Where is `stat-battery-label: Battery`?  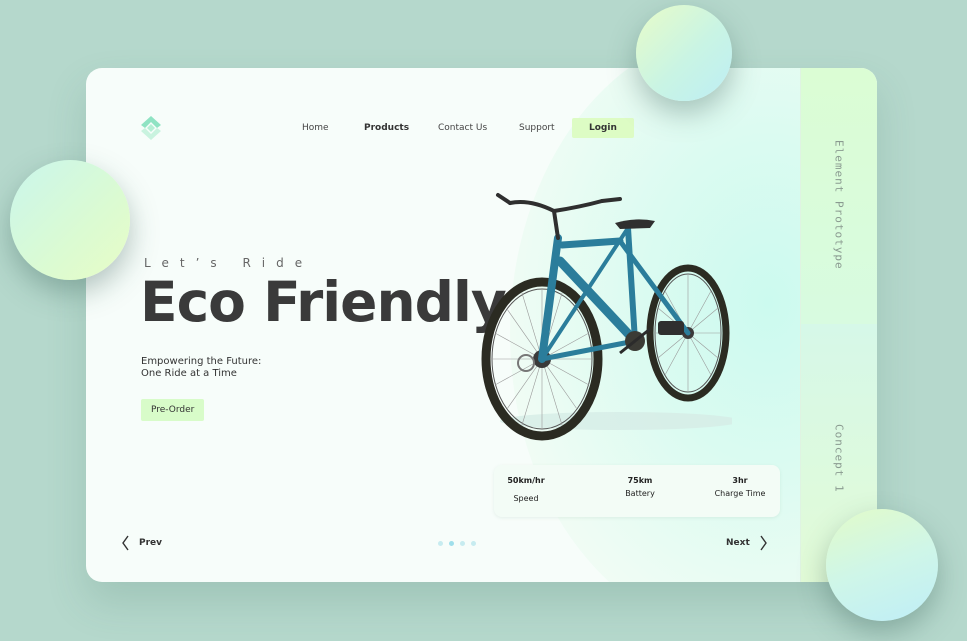
stat-battery-label: Battery is located at coordinates (640, 493).